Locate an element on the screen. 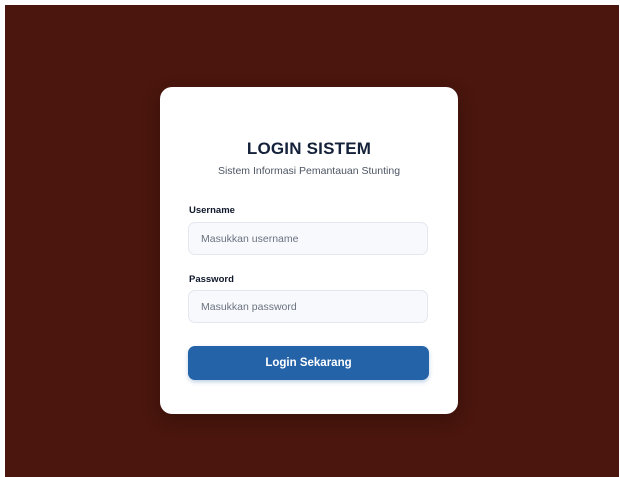 The width and height of the screenshot is (620, 477). username-input is located at coordinates (308, 238).